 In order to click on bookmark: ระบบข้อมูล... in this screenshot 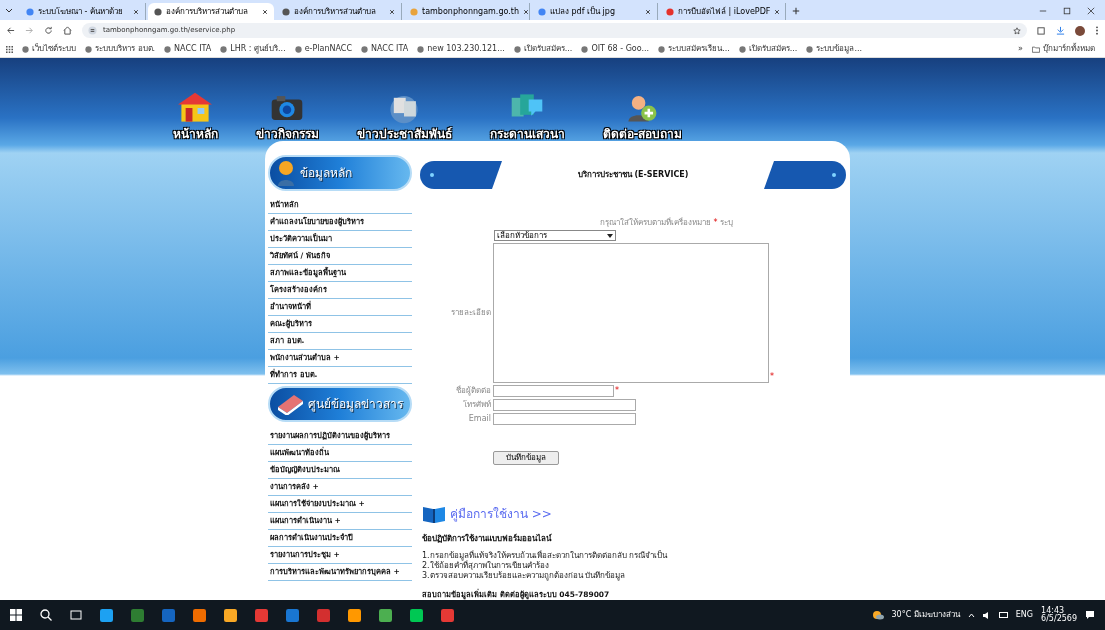, I will do `click(834, 49)`.